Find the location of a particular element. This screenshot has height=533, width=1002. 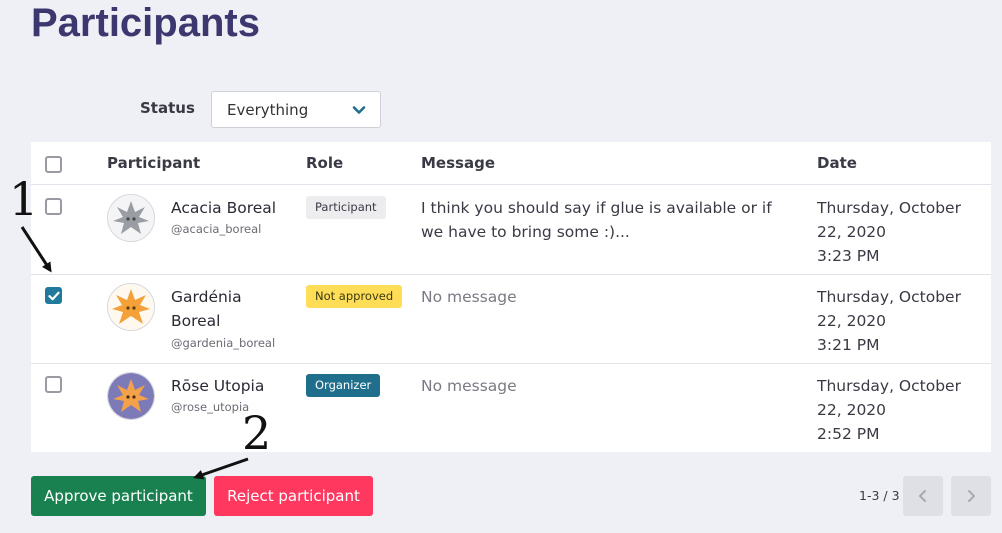

participant-handle: @acacia_boreal is located at coordinates (216, 229).